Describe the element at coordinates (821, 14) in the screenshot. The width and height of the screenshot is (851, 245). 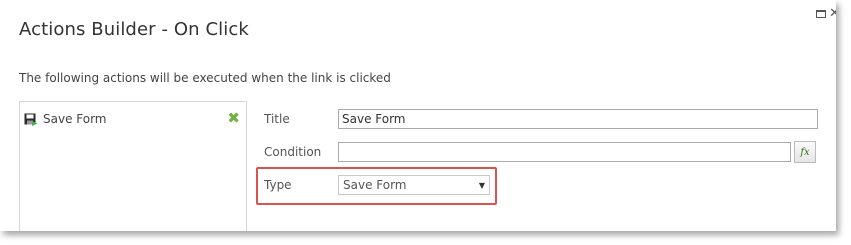
I see `maximize-icon` at that location.